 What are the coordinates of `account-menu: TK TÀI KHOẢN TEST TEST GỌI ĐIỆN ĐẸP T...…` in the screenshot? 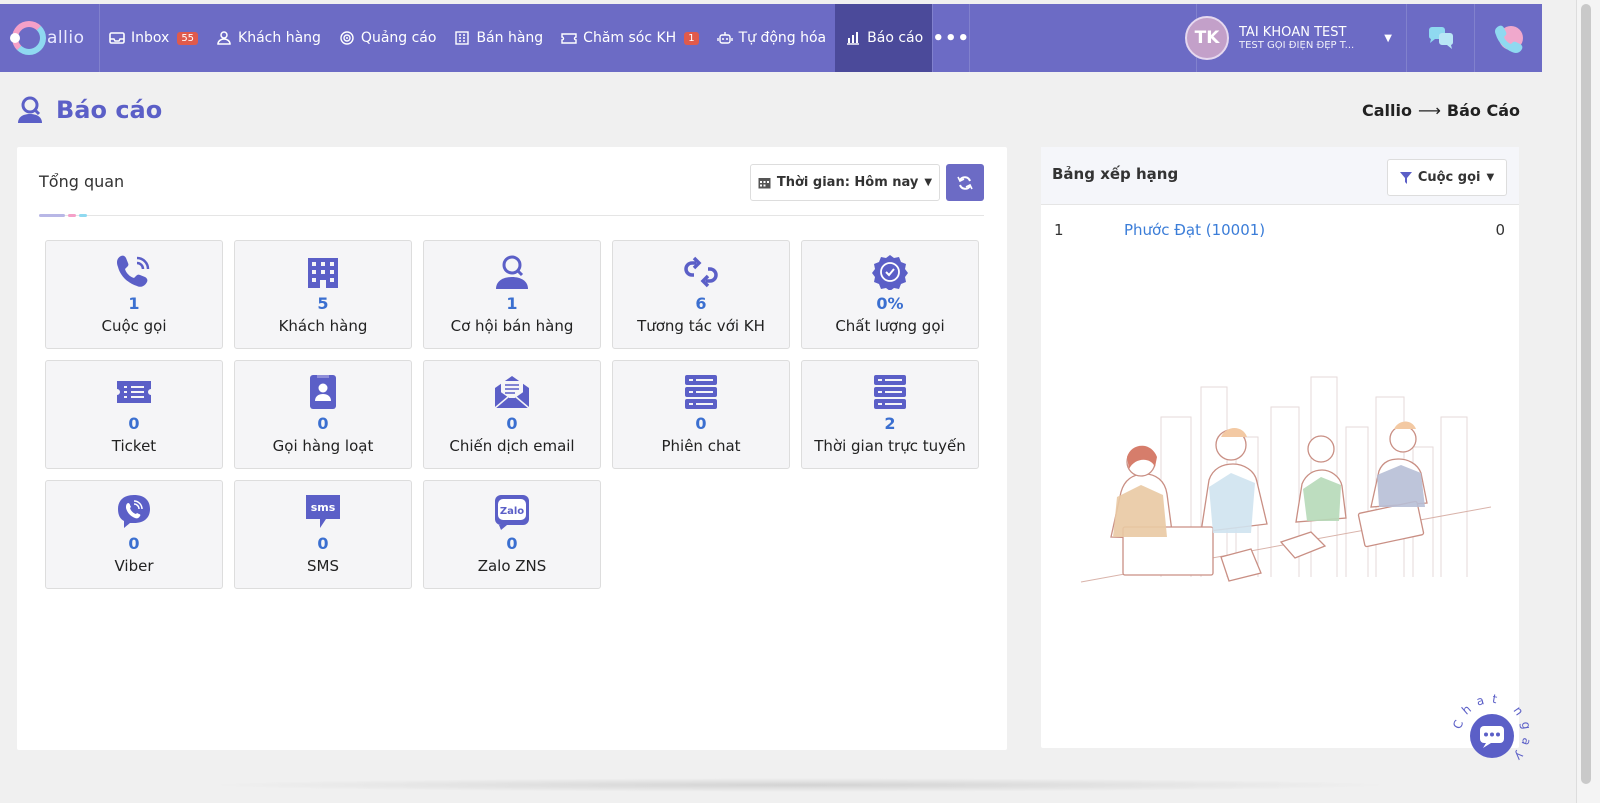 It's located at (1295, 38).